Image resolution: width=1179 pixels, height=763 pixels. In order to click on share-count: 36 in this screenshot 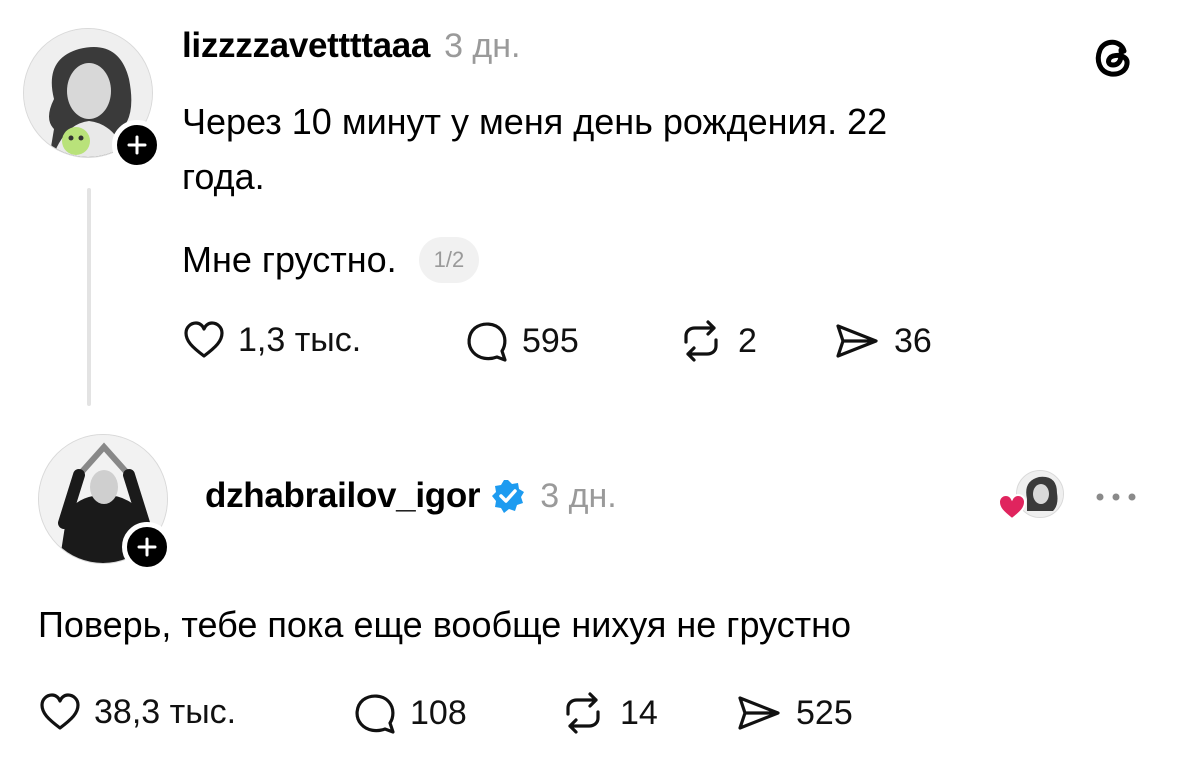, I will do `click(913, 340)`.